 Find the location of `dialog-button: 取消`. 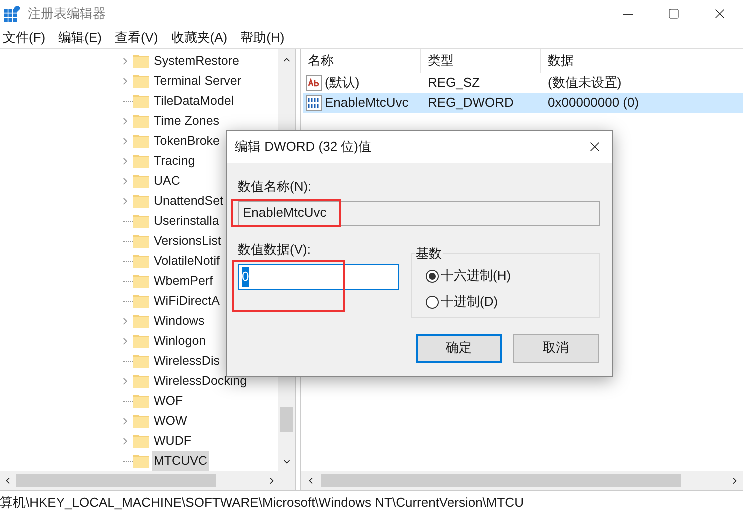

dialog-button: 取消 is located at coordinates (556, 348).